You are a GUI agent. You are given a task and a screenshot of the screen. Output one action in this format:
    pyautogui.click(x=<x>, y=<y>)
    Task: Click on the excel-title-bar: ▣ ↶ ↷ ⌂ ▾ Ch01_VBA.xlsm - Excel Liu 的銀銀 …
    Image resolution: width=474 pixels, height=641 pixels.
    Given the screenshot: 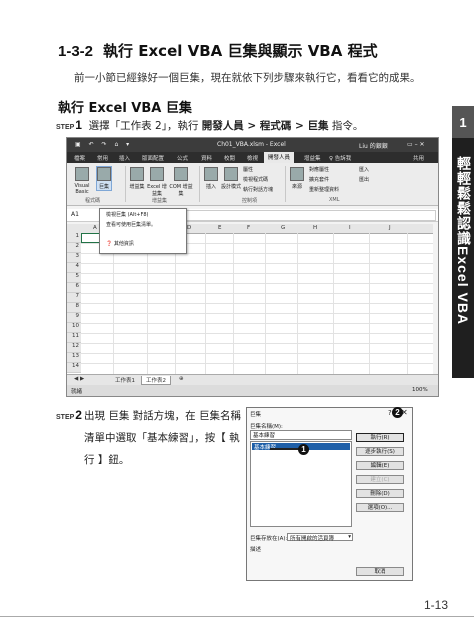 What is the action you would take?
    pyautogui.click(x=252, y=145)
    